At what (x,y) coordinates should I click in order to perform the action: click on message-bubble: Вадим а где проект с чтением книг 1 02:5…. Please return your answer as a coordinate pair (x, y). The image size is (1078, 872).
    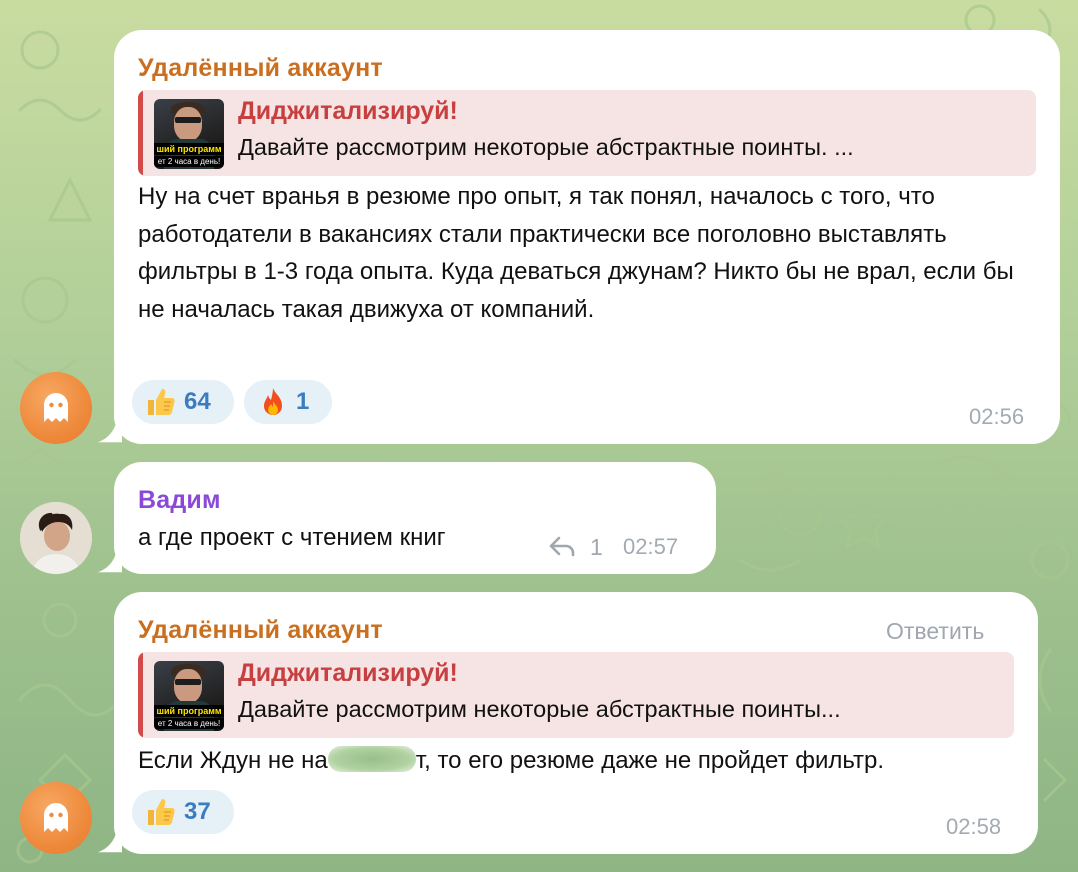
    Looking at the image, I should click on (415, 518).